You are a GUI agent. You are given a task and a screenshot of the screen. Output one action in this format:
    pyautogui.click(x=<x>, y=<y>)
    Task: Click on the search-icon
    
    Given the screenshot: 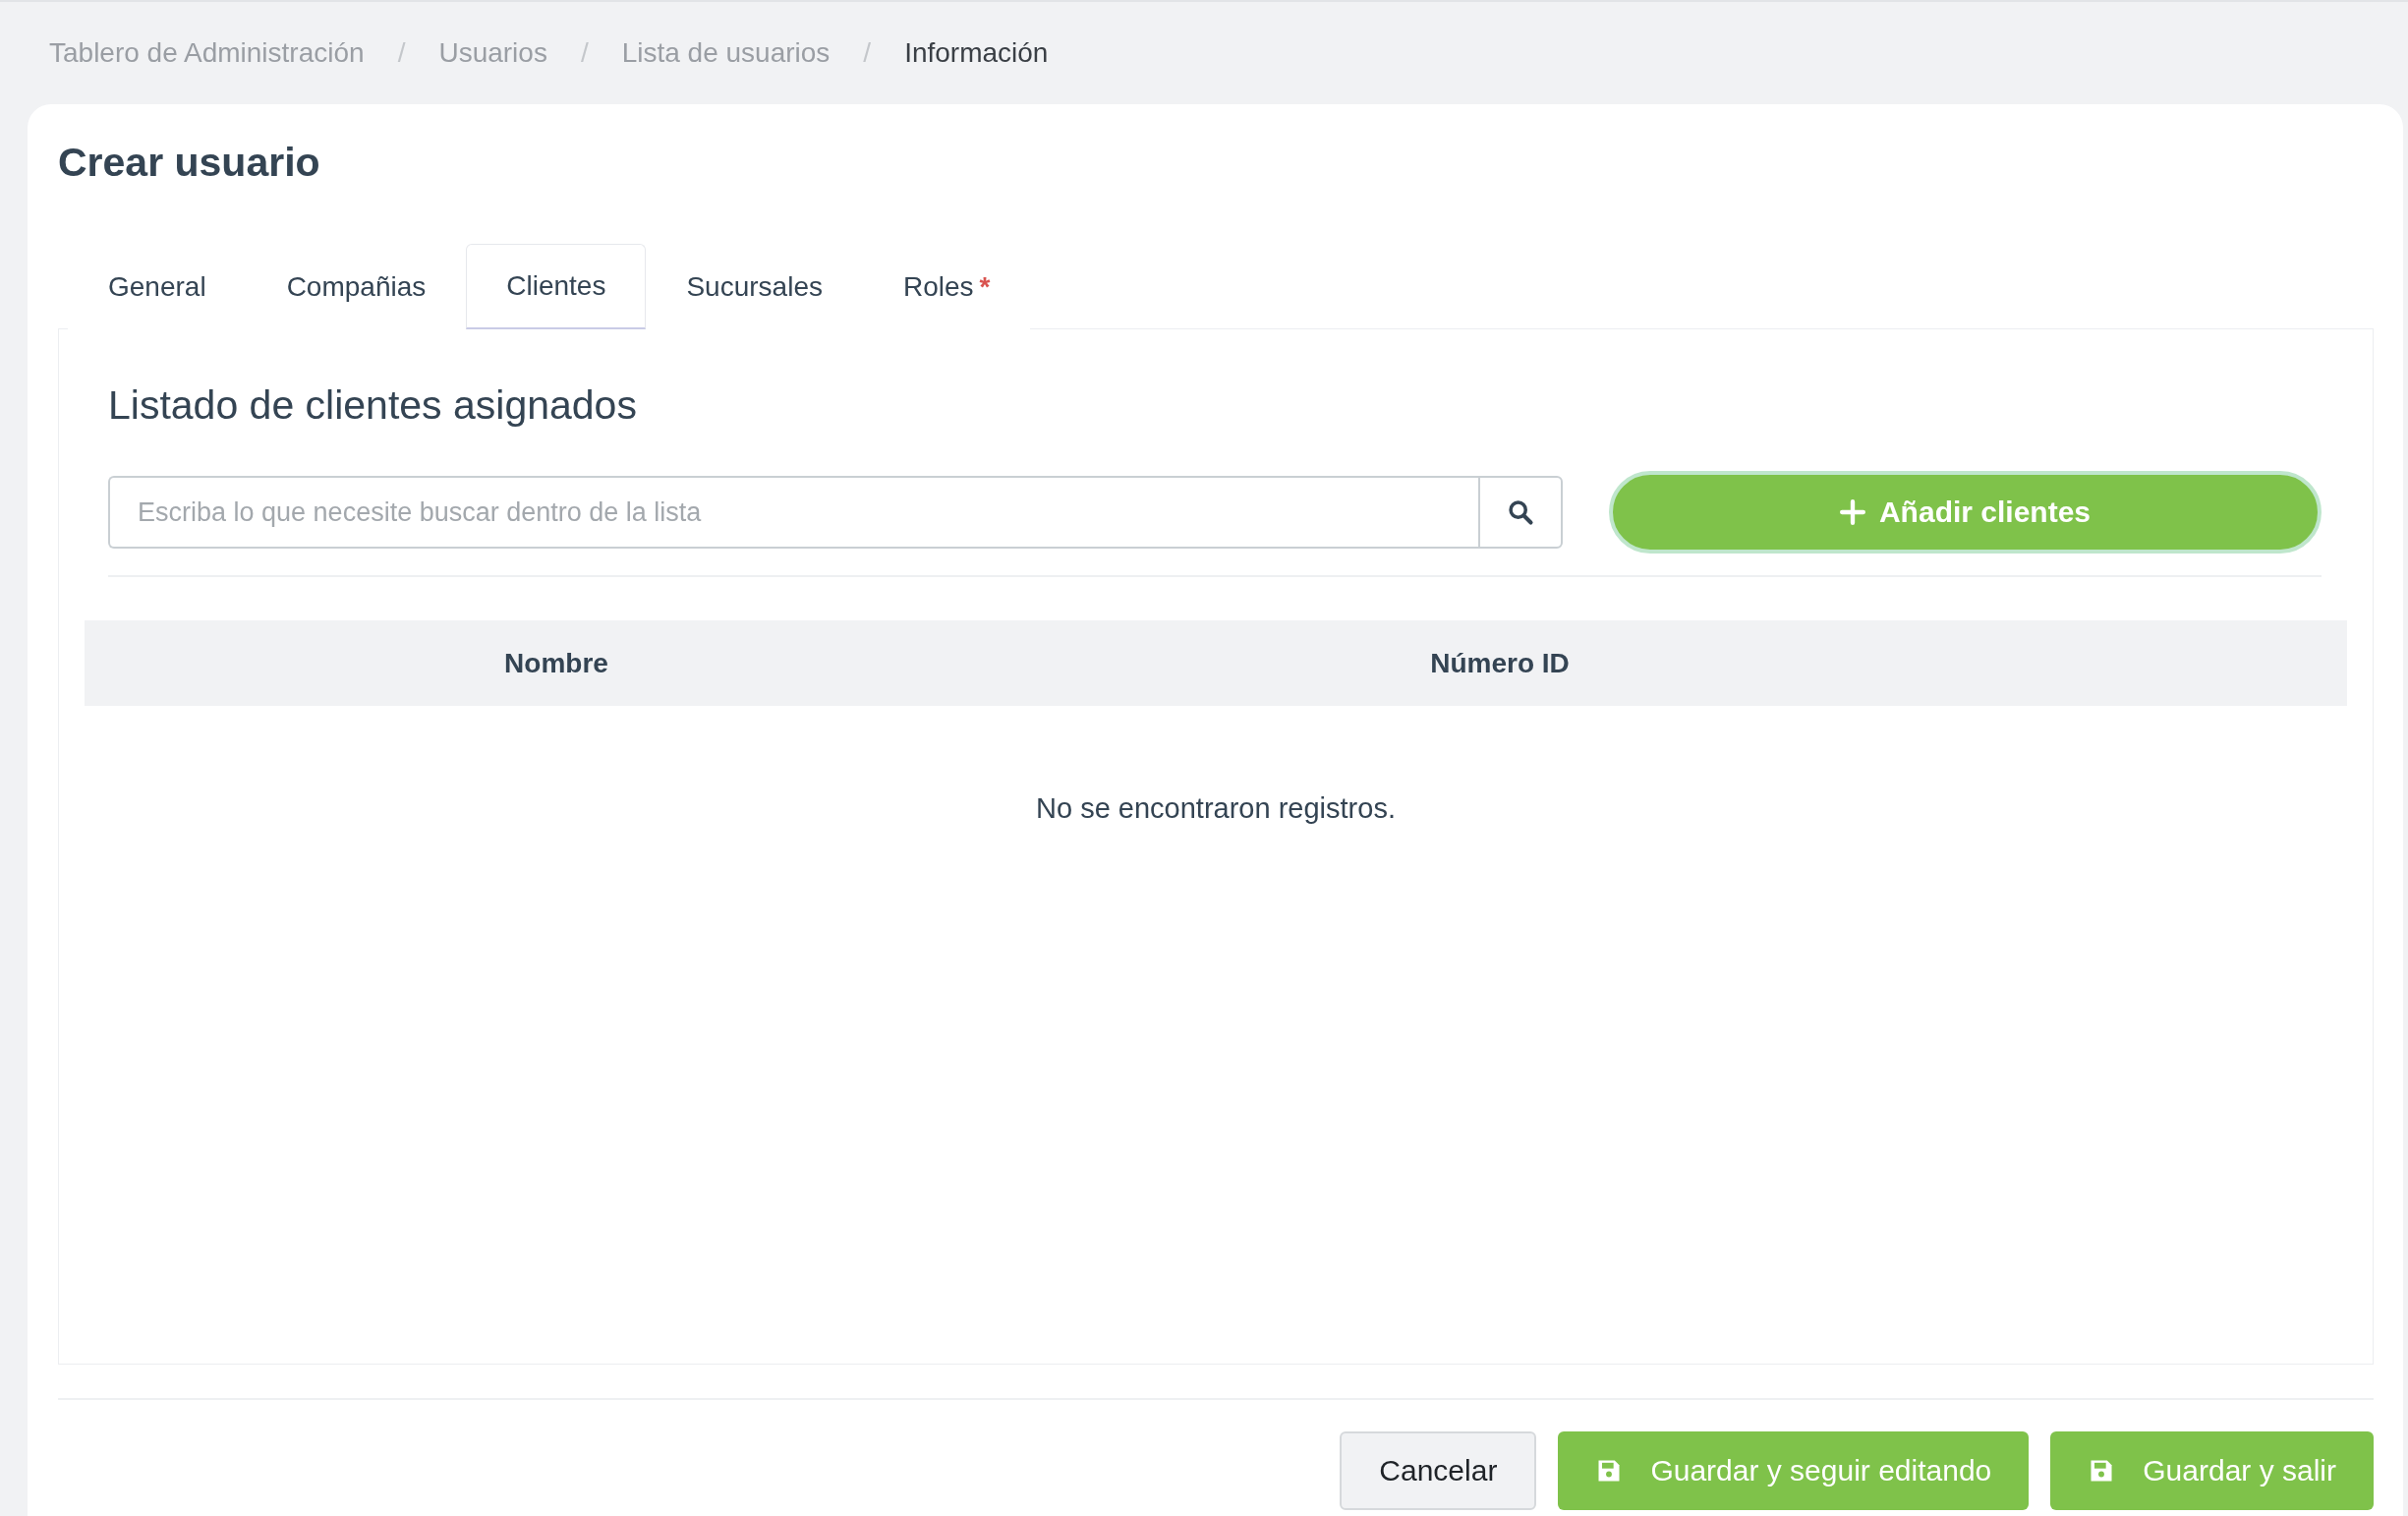 What is the action you would take?
    pyautogui.click(x=1521, y=512)
    